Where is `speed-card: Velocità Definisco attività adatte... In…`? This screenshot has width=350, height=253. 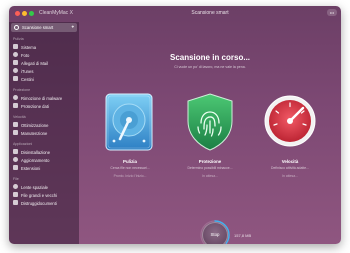 speed-card: Velocità Definisco attività adatte... In… is located at coordinates (290, 134).